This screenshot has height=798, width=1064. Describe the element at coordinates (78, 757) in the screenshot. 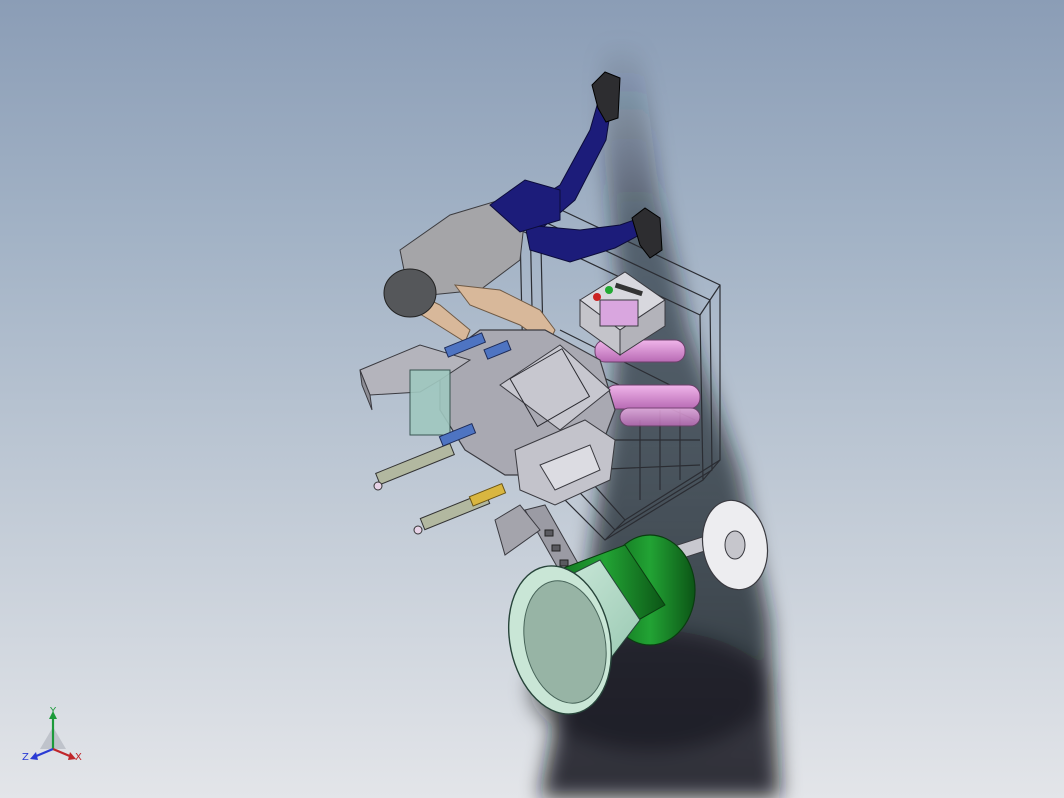

I see `triad-x-label: X` at that location.